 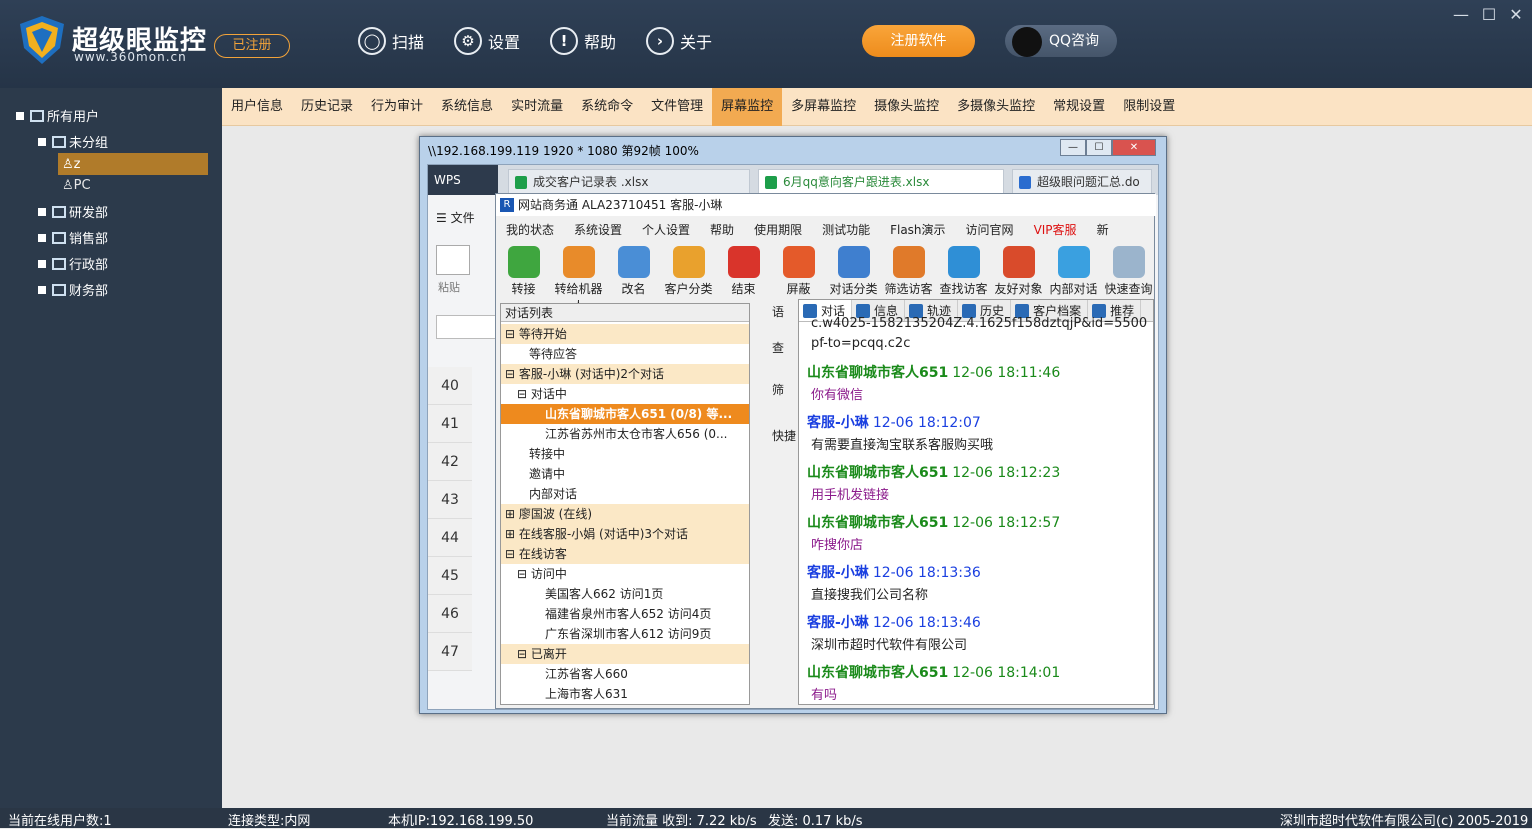 I want to click on tree-group-admin: 行政部, so click(x=73, y=263).